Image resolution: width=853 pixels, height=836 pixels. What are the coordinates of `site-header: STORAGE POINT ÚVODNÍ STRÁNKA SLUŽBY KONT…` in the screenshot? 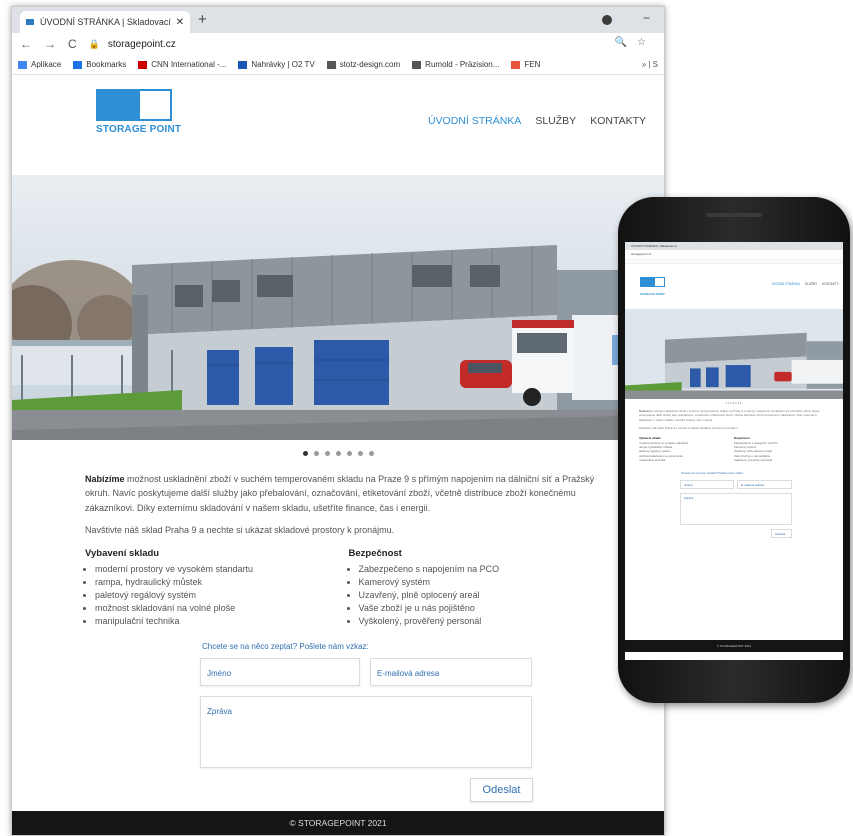 It's located at (338, 125).